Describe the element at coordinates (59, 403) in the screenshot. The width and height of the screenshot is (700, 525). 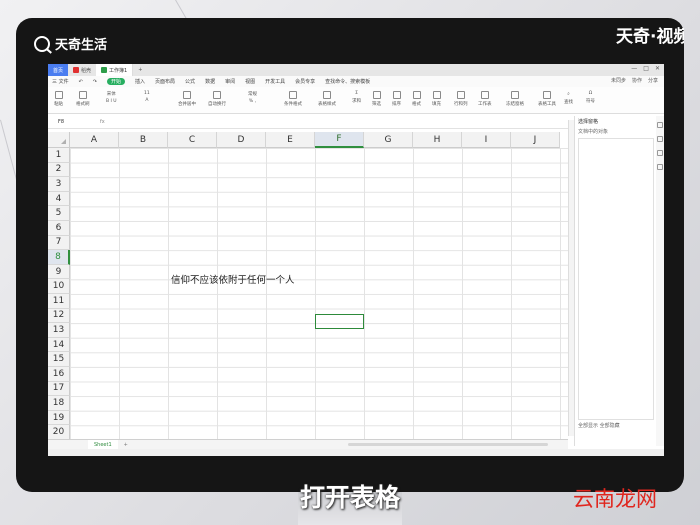
I see `row-header-18: 18` at that location.